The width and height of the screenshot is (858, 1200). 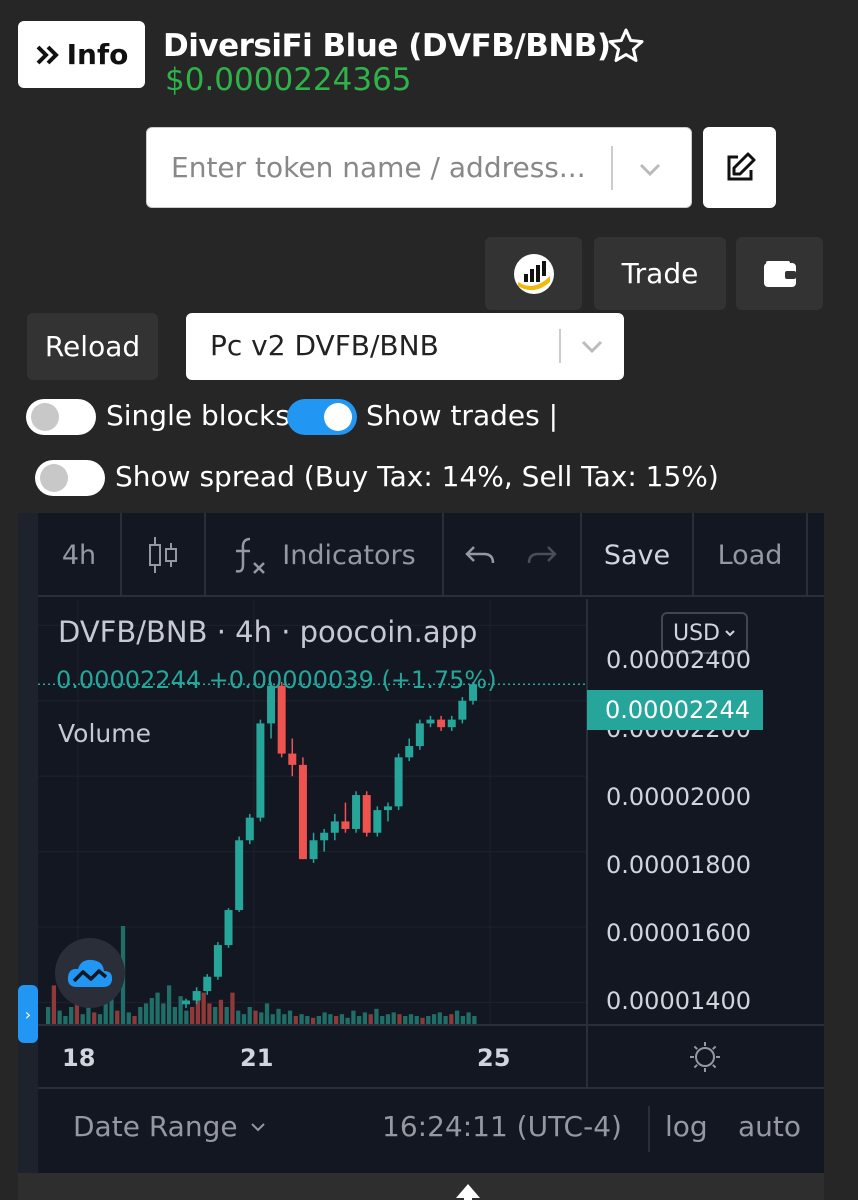 What do you see at coordinates (276, 680) in the screenshot?
I see `chart-legend-values: 0.00002244 +0.00000039 (+1.75%)` at bounding box center [276, 680].